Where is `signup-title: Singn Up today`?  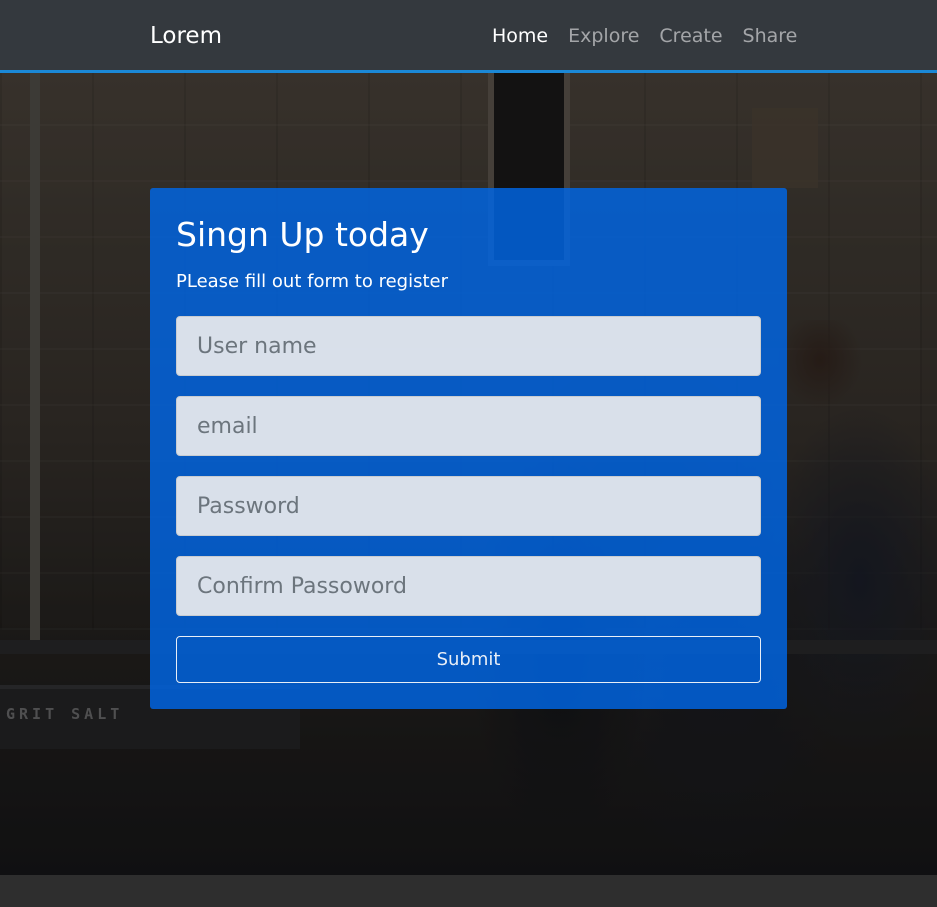
signup-title: Singn Up today is located at coordinates (302, 234).